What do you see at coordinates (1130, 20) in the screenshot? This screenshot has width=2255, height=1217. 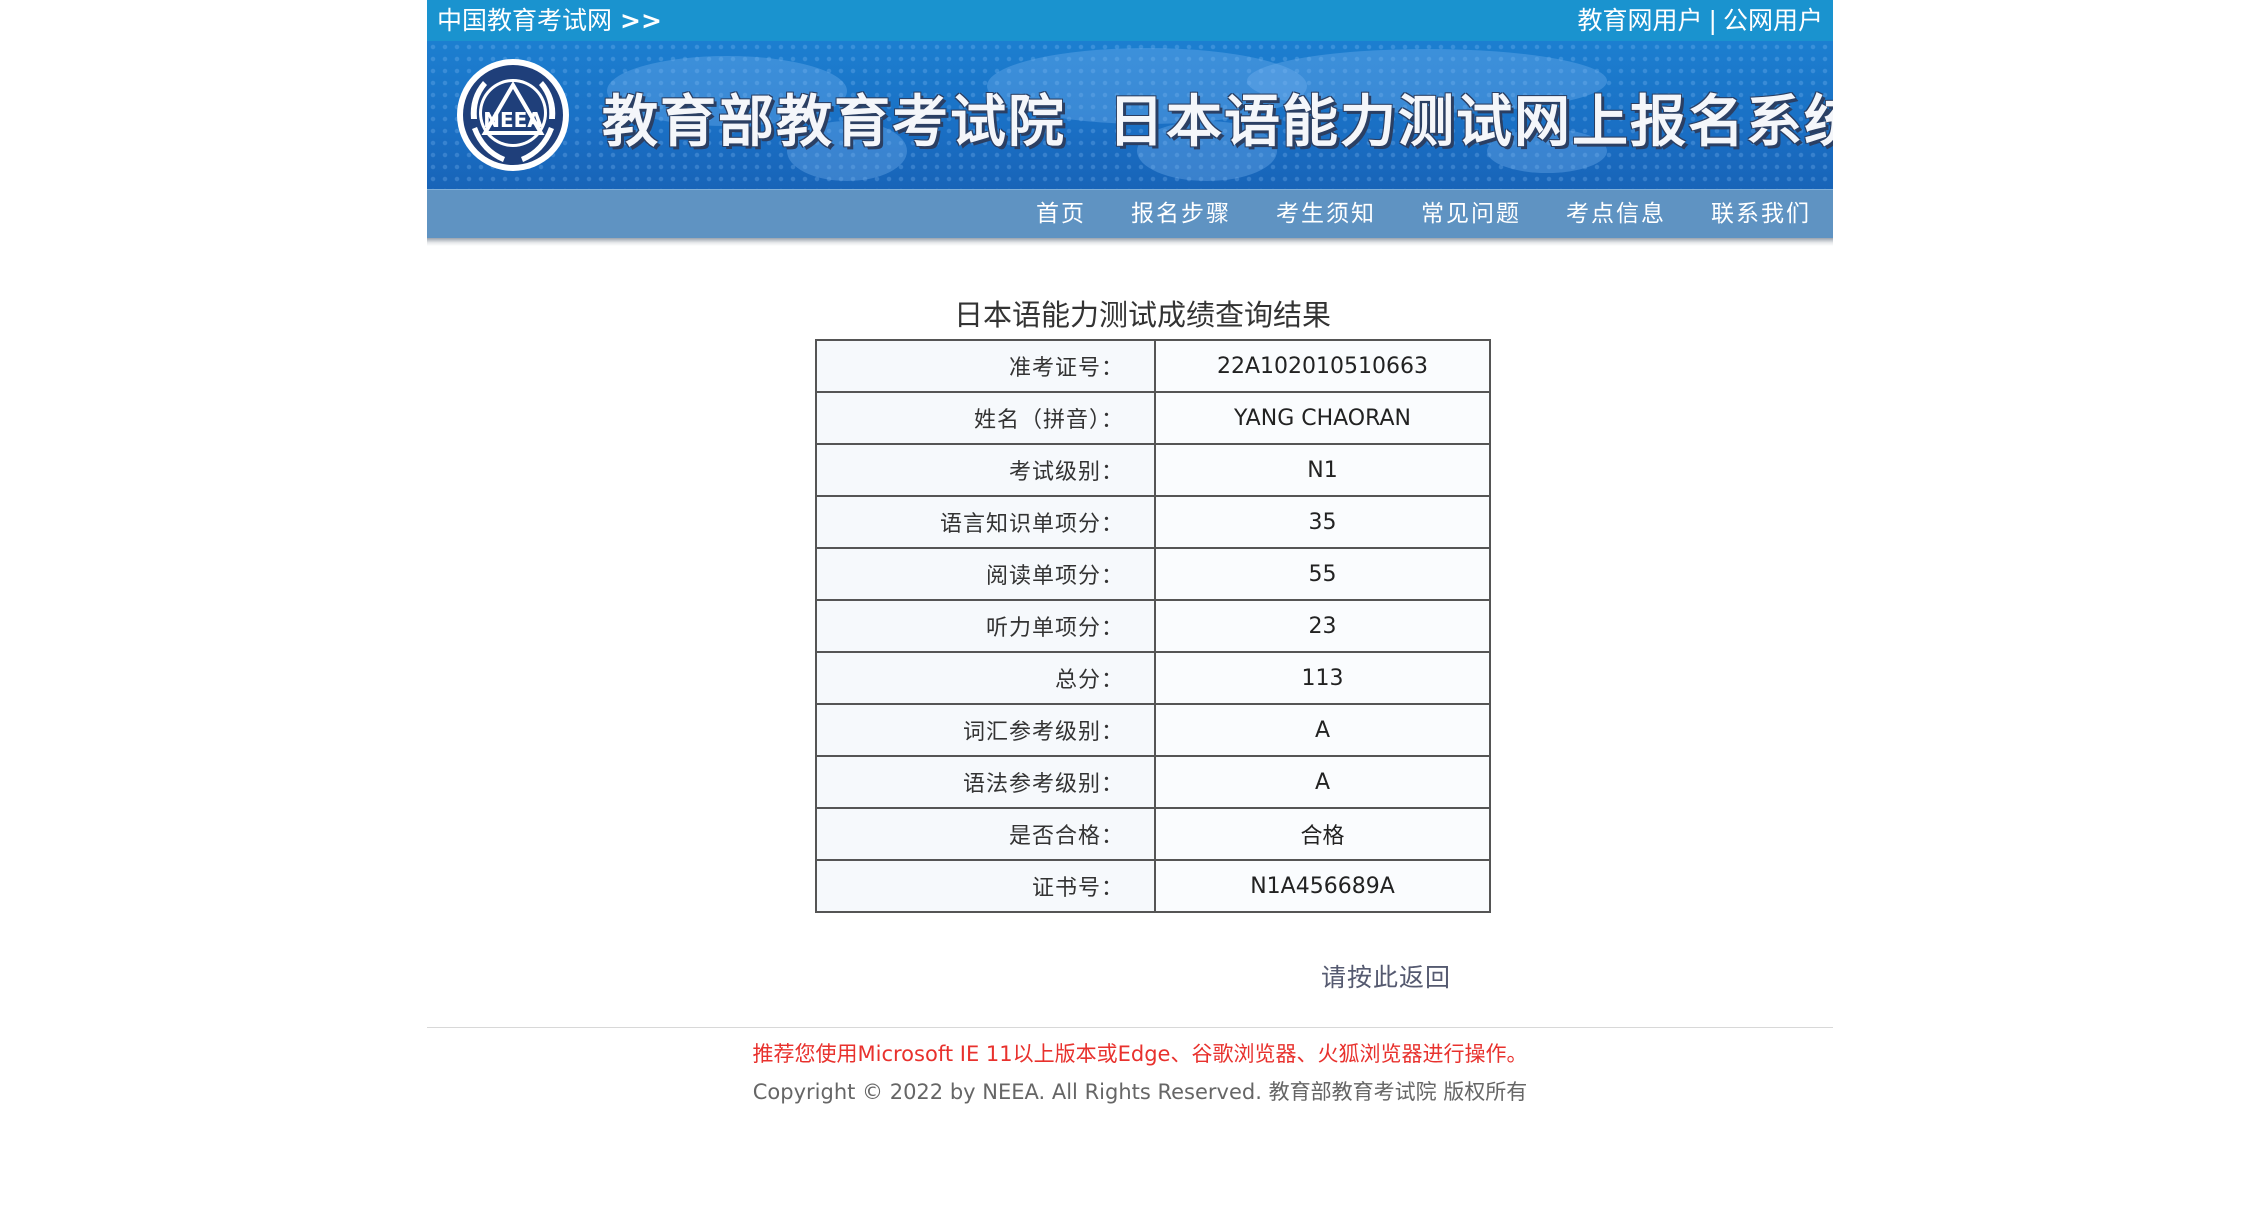 I see `top-bar: 中国教育考试网 >> 教育网用户 | 公网用户` at bounding box center [1130, 20].